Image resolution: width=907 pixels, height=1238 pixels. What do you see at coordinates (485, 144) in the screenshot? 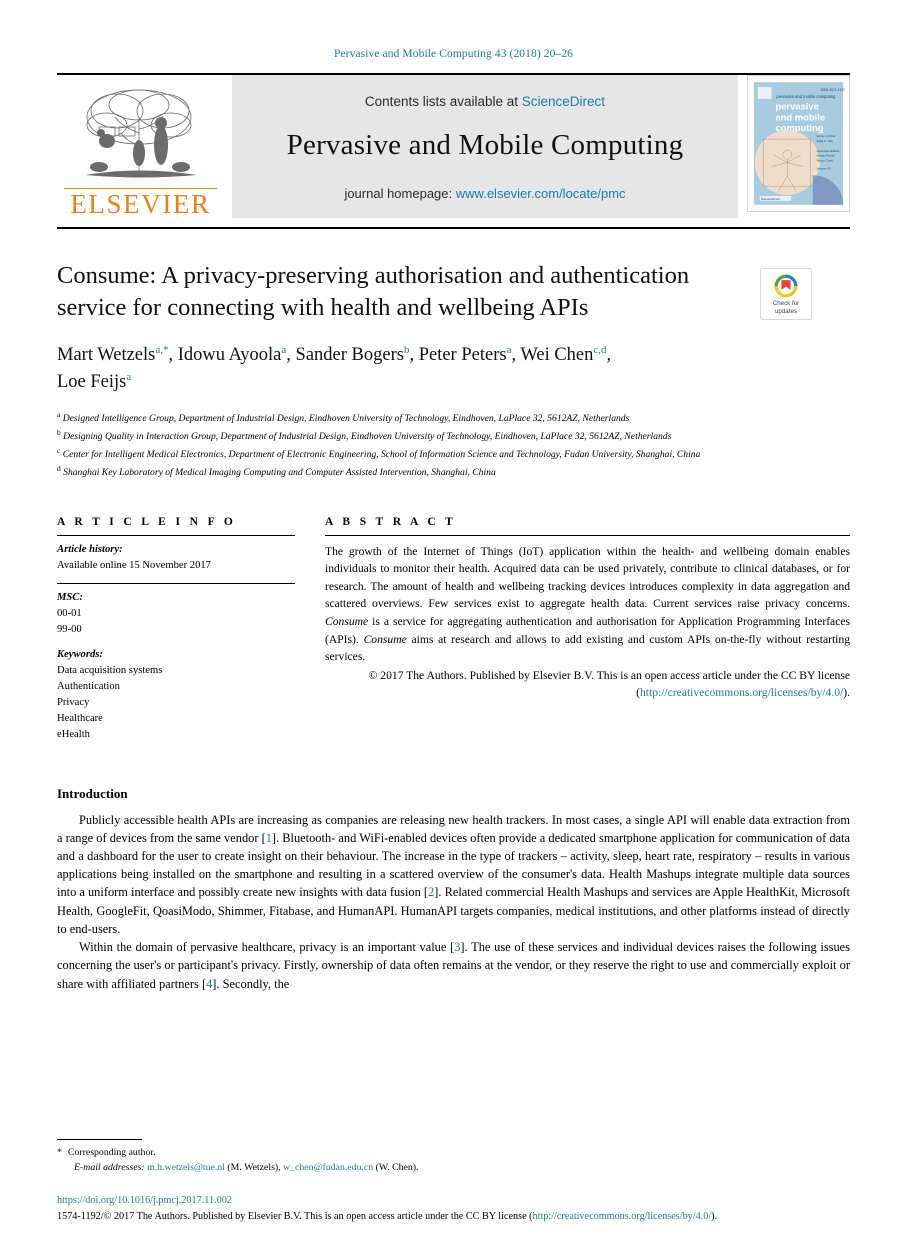
I see `journal-title: Pervasive and Mobile Computing` at bounding box center [485, 144].